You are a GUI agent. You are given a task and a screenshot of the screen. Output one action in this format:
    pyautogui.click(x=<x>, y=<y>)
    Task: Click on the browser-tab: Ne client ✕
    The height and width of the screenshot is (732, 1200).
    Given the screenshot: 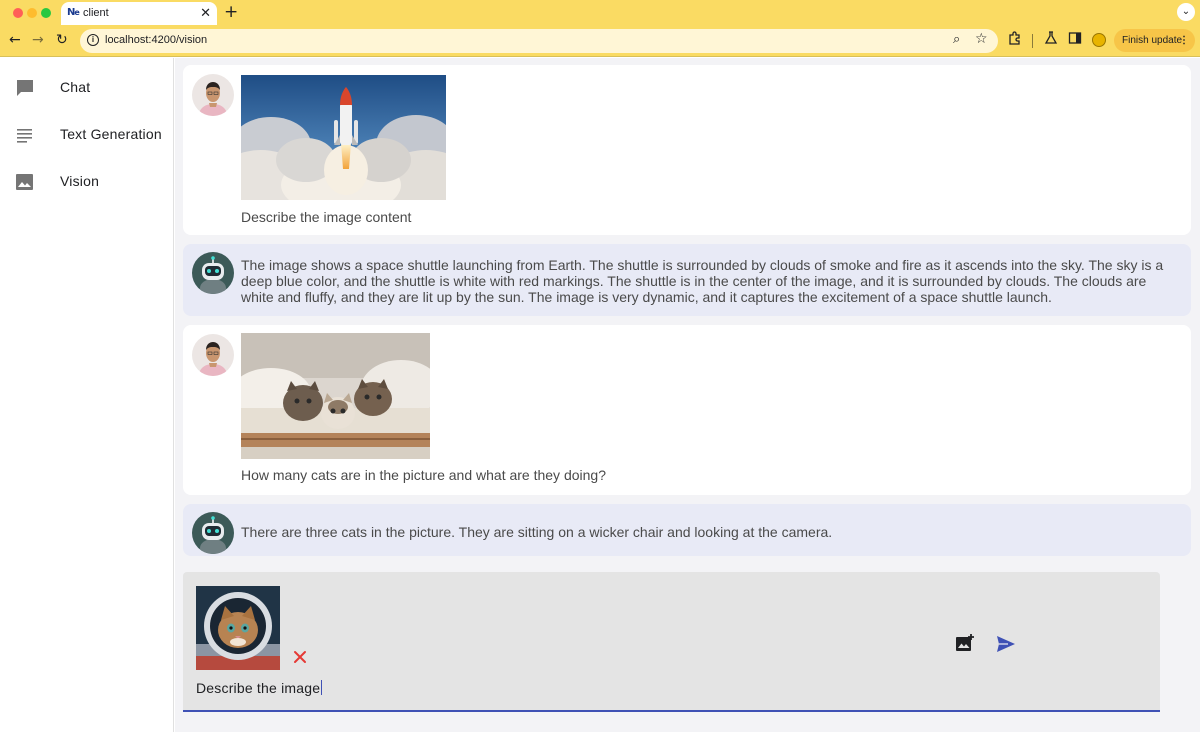 What is the action you would take?
    pyautogui.click(x=139, y=13)
    